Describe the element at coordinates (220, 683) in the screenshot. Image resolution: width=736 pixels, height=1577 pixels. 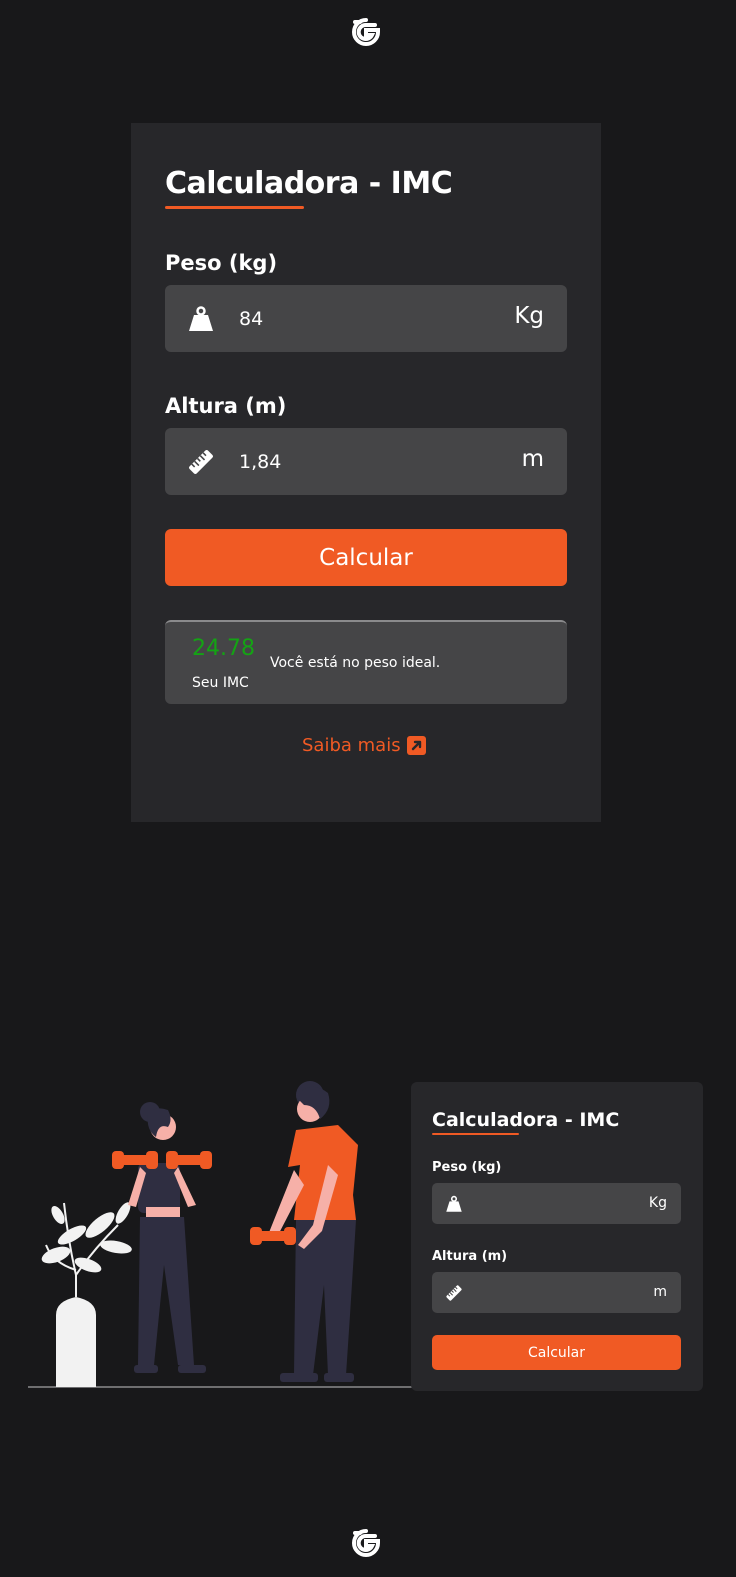
I see `bmi-label: Seu IMC` at that location.